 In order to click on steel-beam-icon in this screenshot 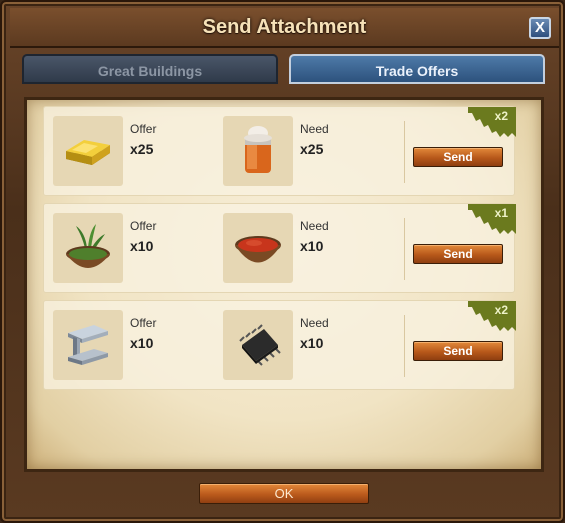, I will do `click(88, 345)`.